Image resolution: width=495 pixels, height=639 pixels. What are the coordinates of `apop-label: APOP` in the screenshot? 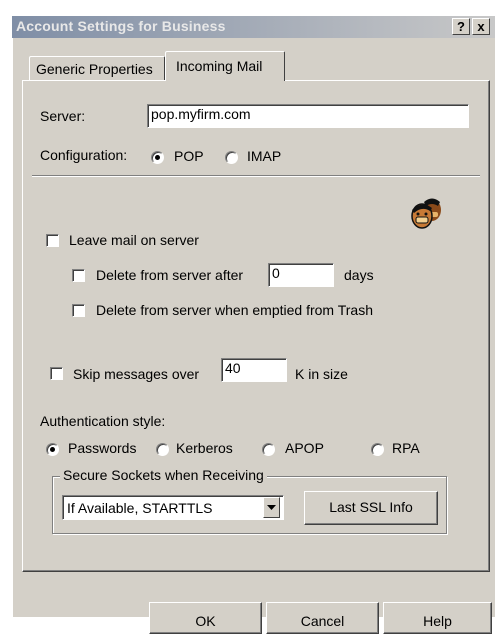 It's located at (304, 448).